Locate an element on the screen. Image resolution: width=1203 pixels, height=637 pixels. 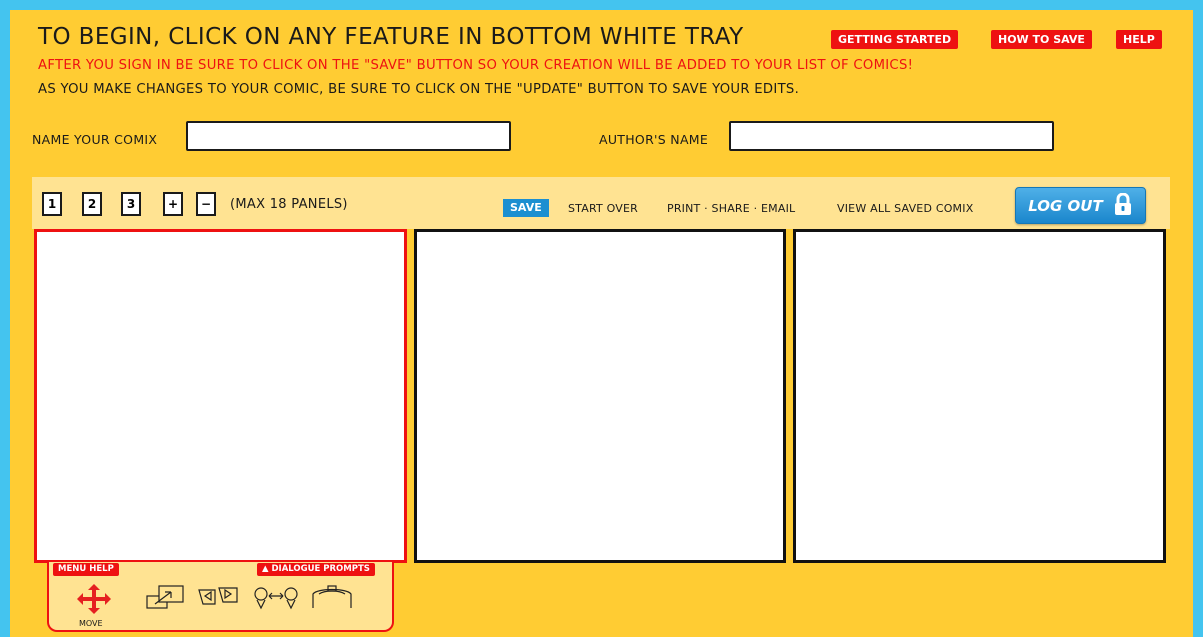
move-icon is located at coordinates (94, 601).